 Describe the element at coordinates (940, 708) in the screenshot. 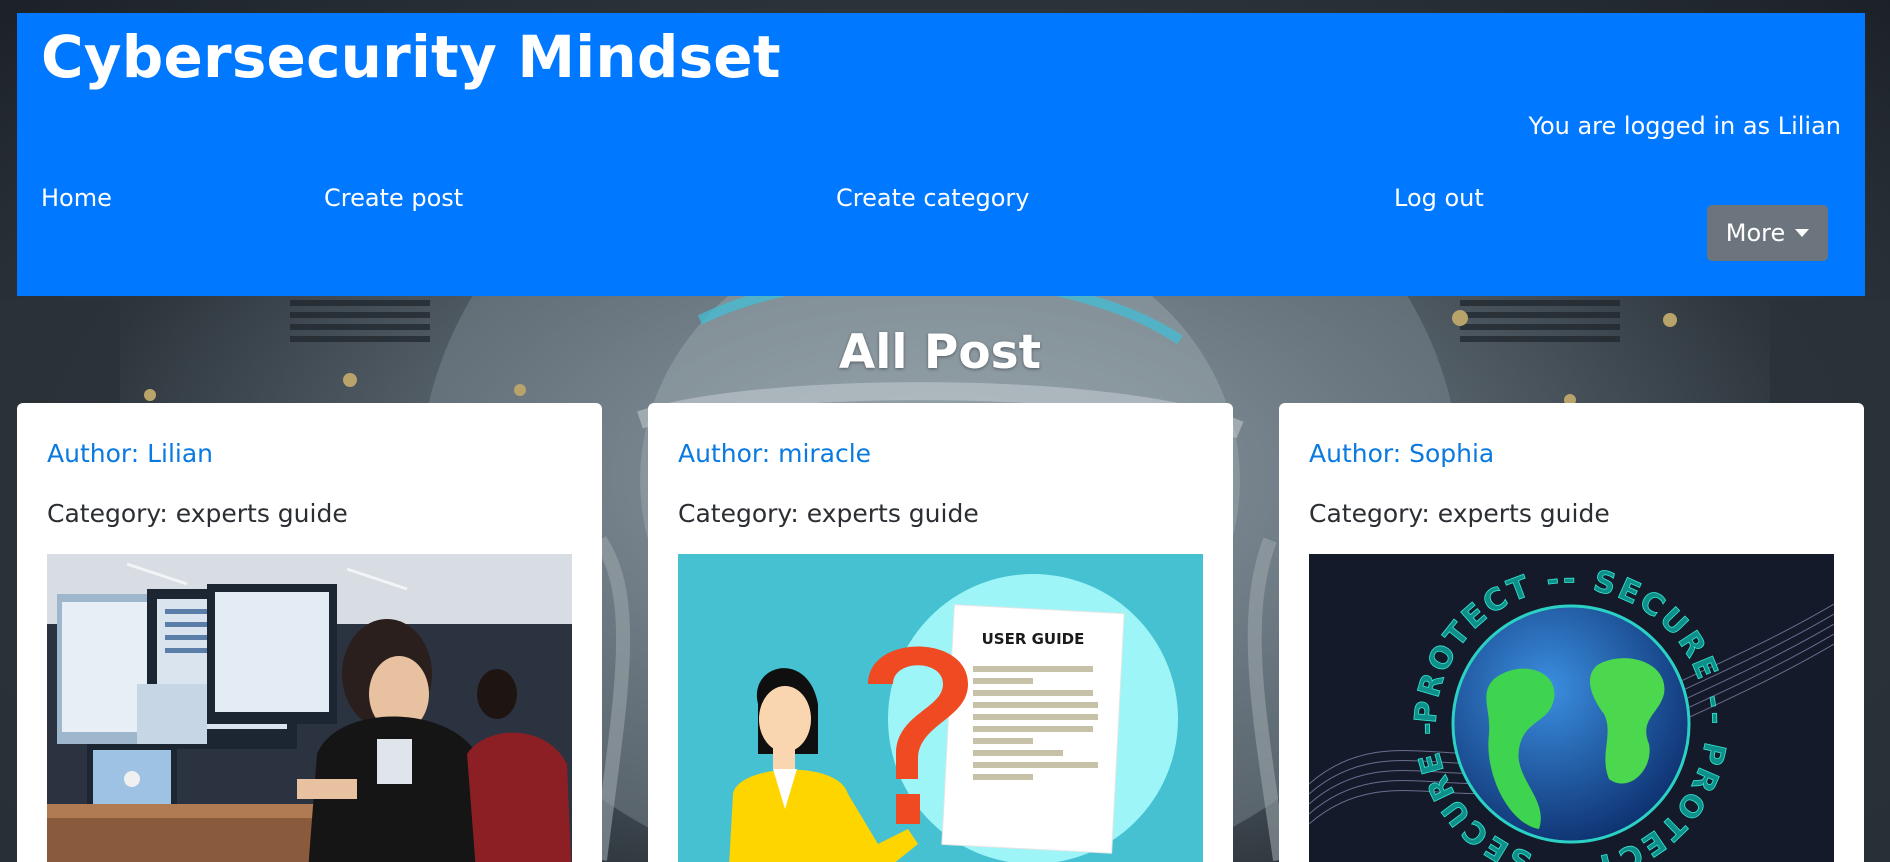

I see `user-guide-image: USER GUIDE` at that location.